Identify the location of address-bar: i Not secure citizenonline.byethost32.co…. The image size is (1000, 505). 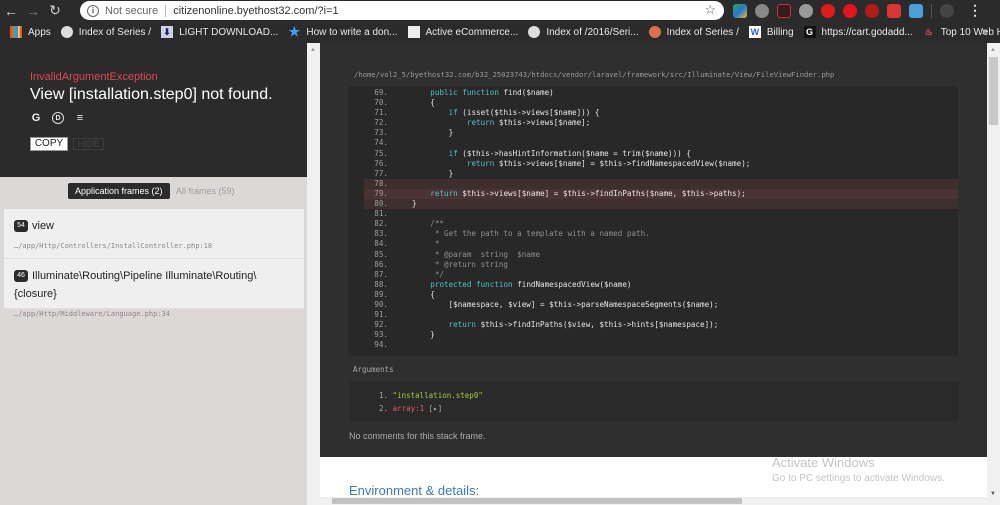
(402, 10).